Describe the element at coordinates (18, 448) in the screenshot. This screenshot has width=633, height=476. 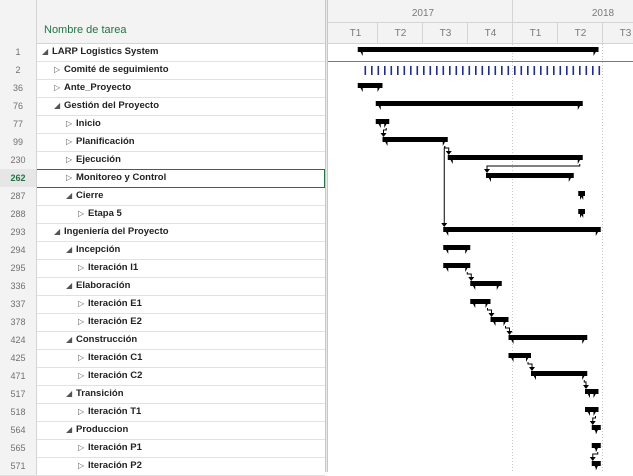
I see `row-id: 565` at that location.